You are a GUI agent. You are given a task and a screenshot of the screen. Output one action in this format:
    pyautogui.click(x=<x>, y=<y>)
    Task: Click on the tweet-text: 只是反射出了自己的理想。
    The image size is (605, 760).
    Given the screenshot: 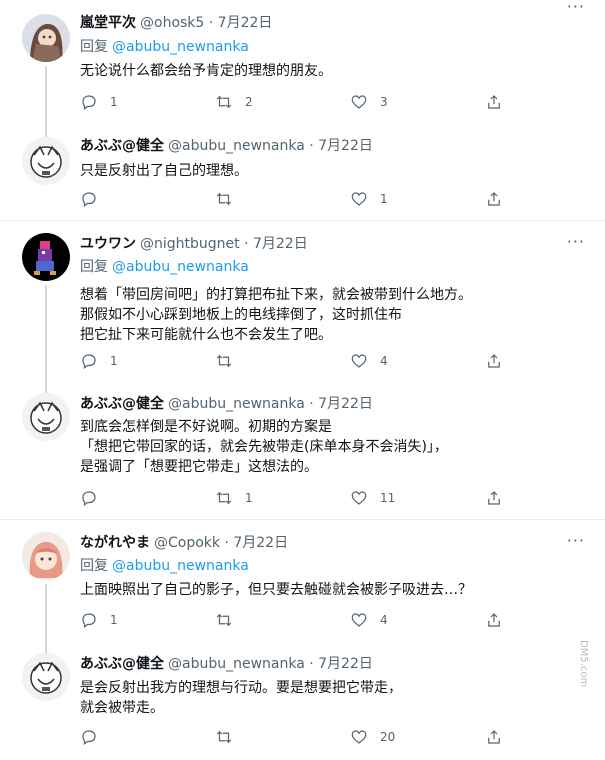 What is the action you would take?
    pyautogui.click(x=320, y=171)
    